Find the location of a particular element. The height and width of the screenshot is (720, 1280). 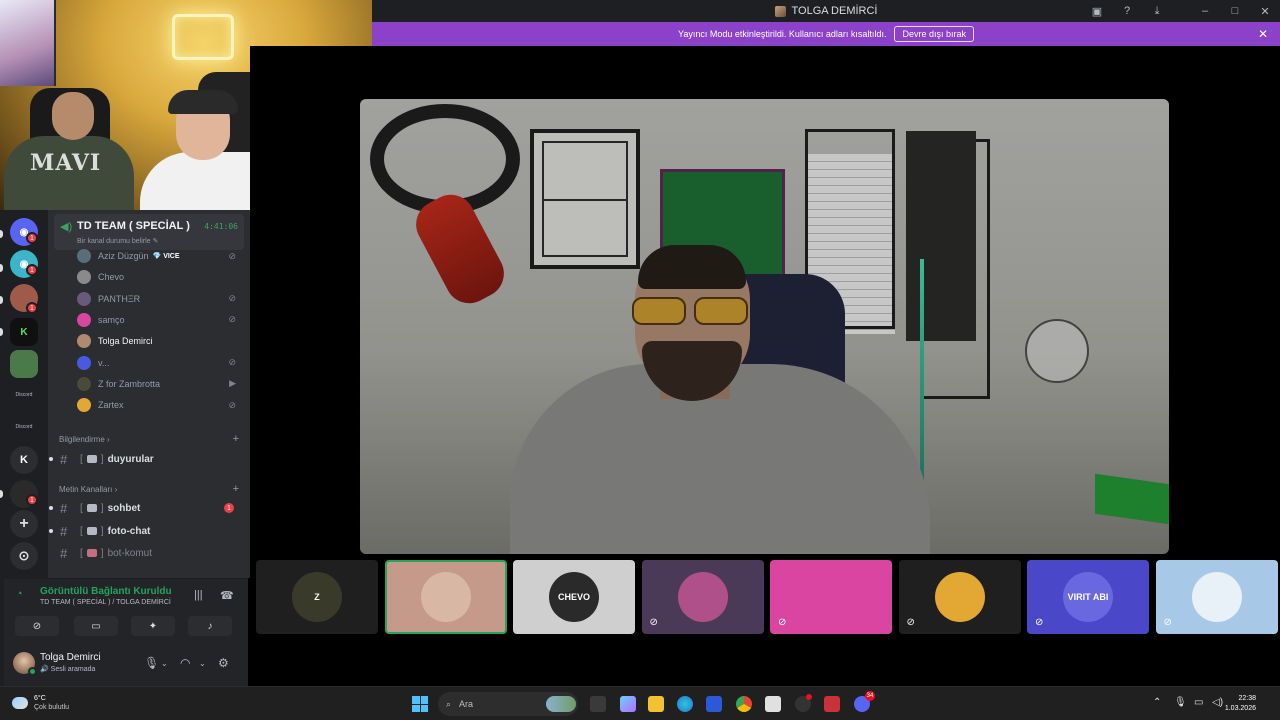

add-server-icon: + is located at coordinates (24, 524).